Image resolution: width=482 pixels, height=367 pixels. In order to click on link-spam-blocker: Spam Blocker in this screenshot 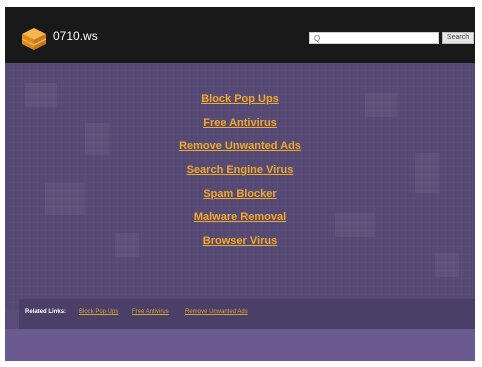, I will do `click(240, 195)`.